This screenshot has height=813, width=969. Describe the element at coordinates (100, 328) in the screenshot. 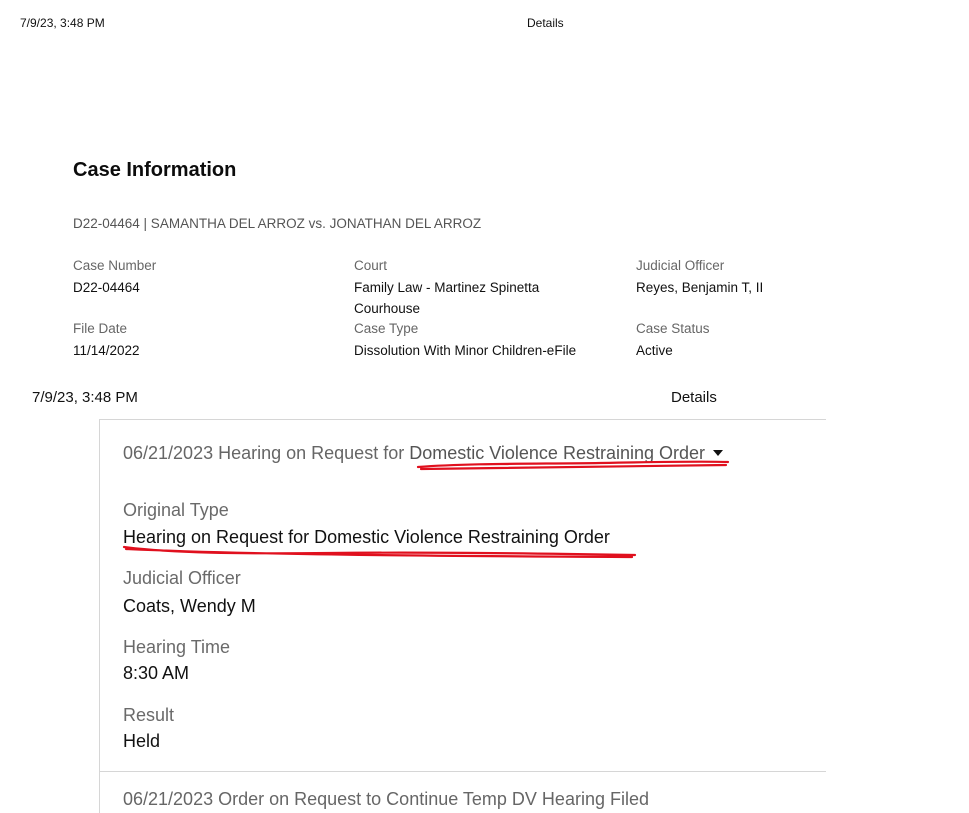

I see `file-date-label: File Date` at that location.